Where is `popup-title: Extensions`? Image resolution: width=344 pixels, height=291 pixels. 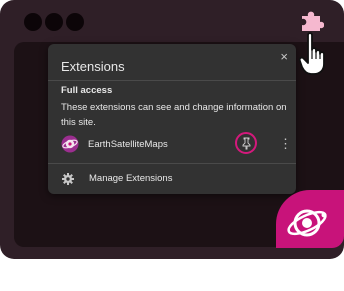
popup-title: Extensions is located at coordinates (93, 66).